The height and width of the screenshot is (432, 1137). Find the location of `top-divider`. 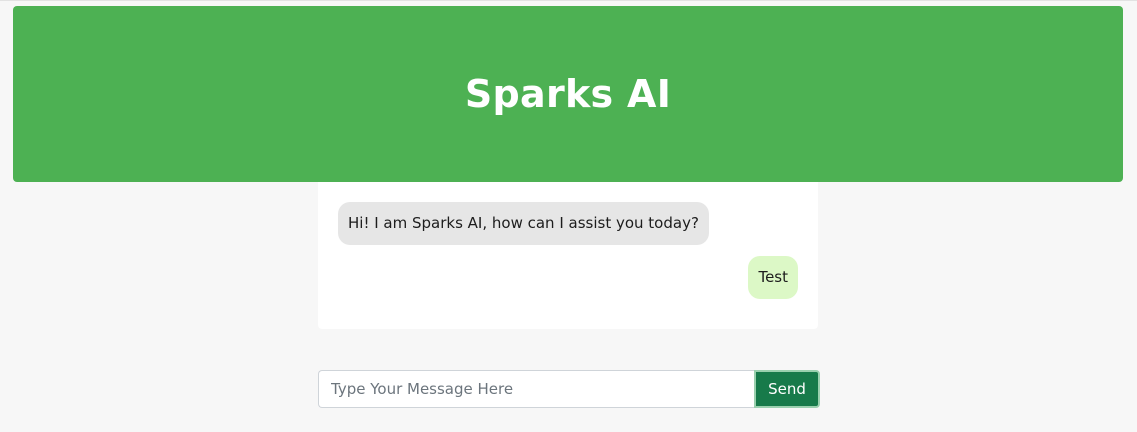

top-divider is located at coordinates (568, 0).